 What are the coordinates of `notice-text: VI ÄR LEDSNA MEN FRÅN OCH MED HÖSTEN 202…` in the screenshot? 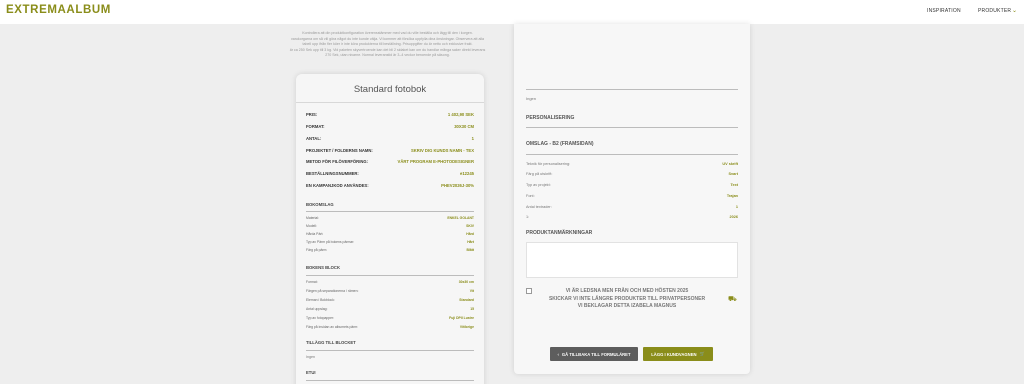 It's located at (627, 299).